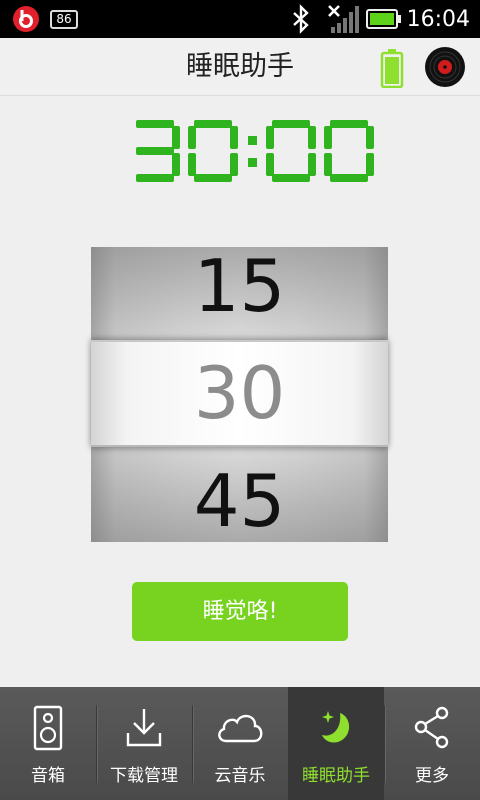  I want to click on beats-audio-icon, so click(26, 19).